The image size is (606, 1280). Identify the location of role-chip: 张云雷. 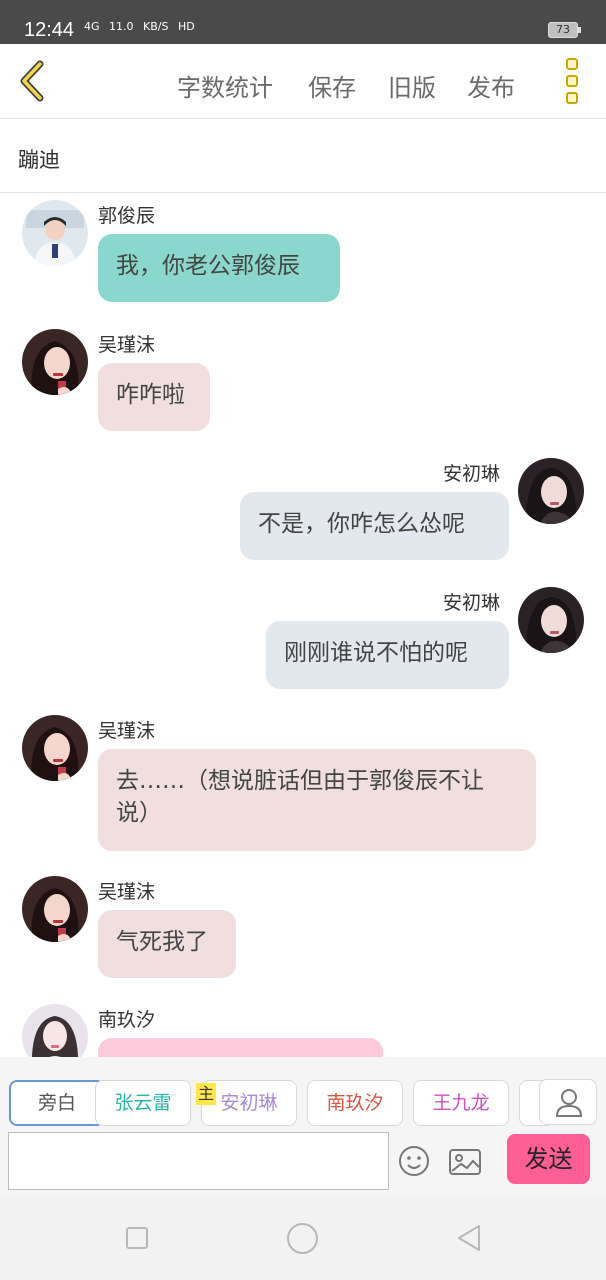
(143, 1103).